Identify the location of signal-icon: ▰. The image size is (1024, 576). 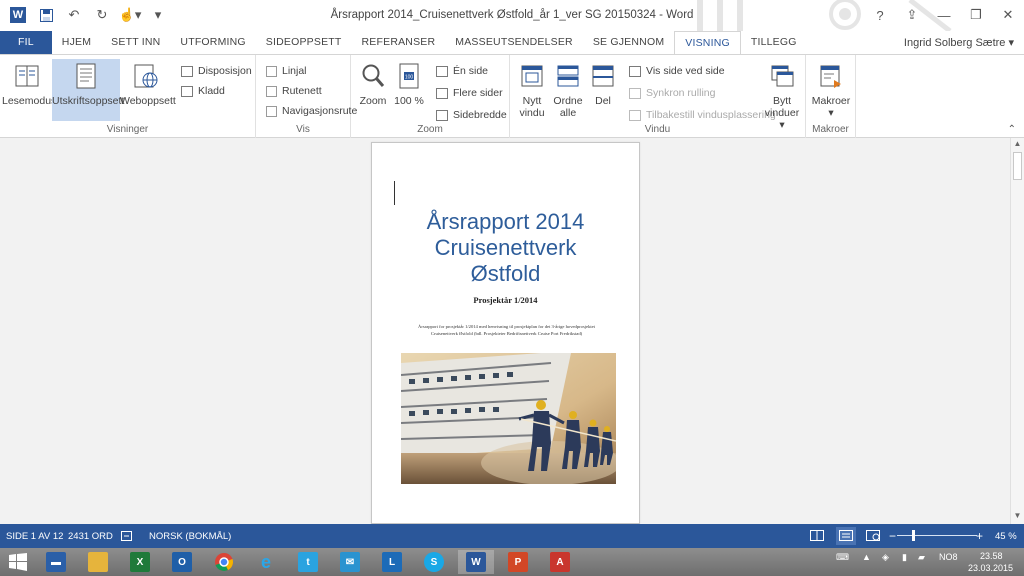
(921, 557).